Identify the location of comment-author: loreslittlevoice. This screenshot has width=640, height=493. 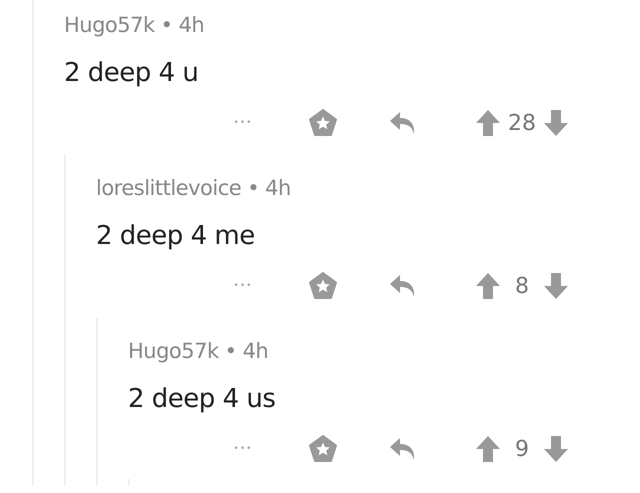
(169, 188).